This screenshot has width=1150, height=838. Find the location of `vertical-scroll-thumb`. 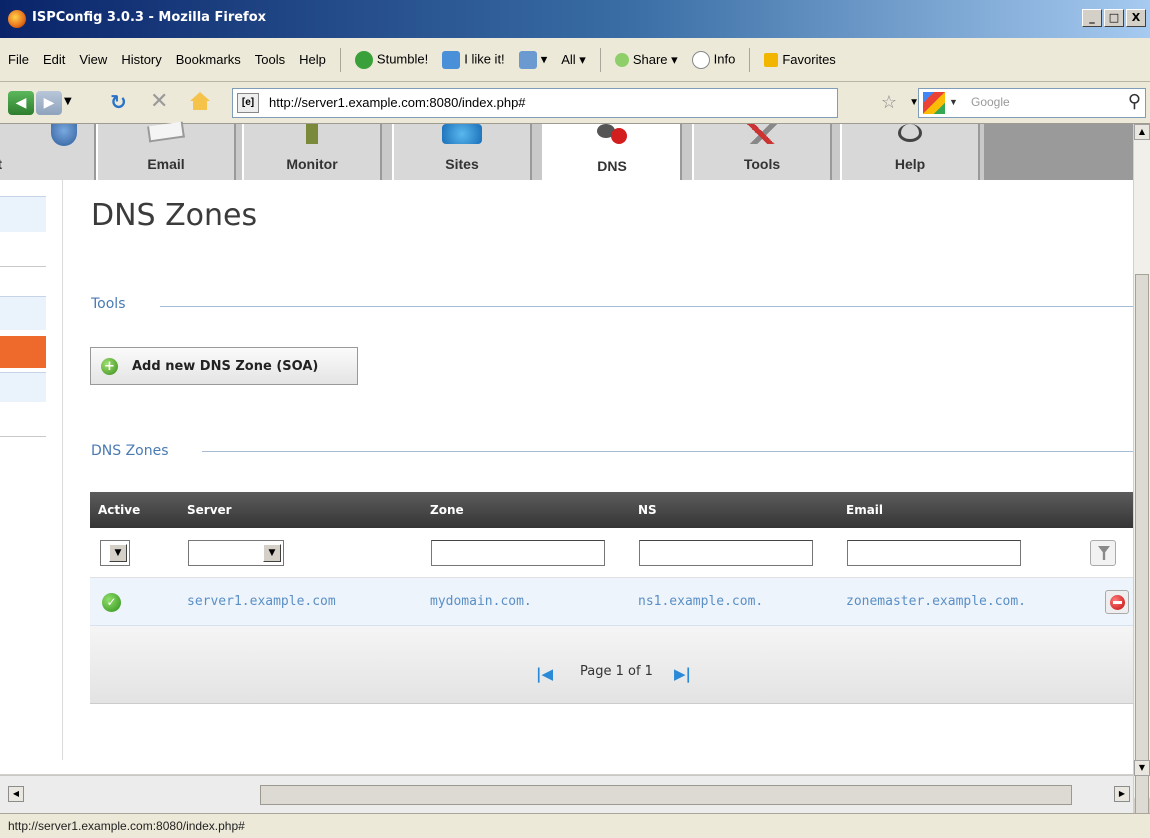

vertical-scroll-thumb is located at coordinates (1142, 554).